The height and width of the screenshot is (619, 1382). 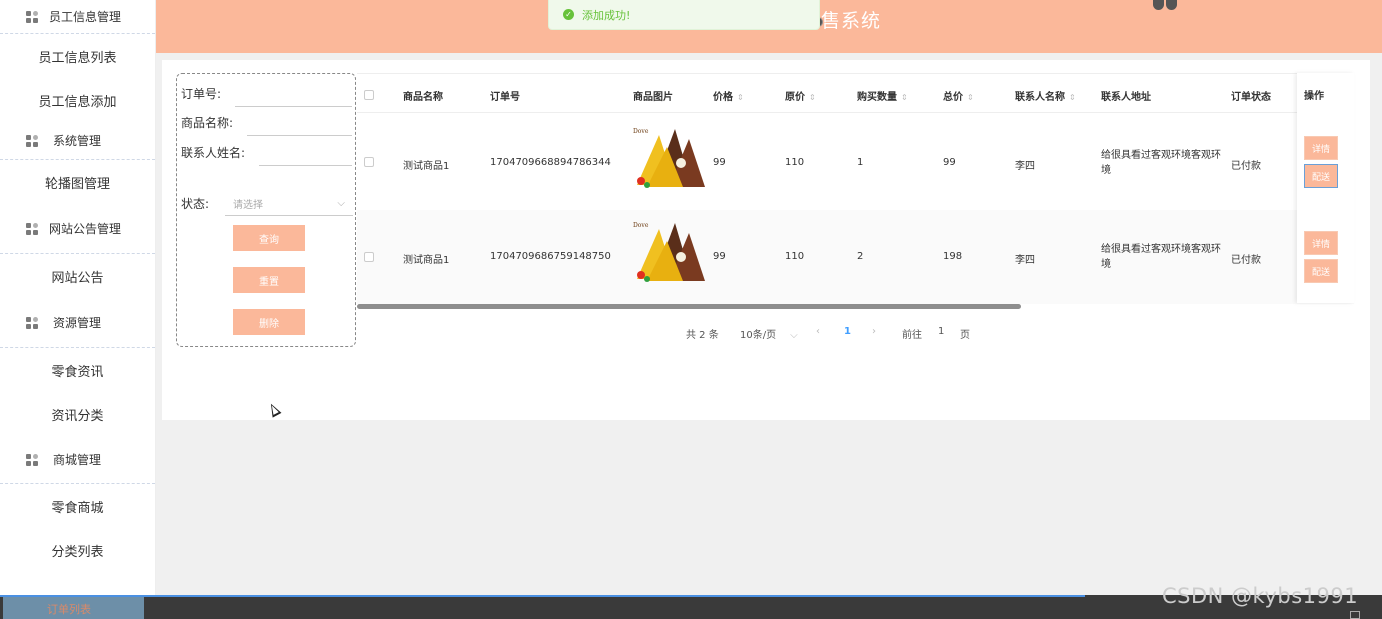 What do you see at coordinates (1314, 96) in the screenshot?
I see `header-actions: 操作` at bounding box center [1314, 96].